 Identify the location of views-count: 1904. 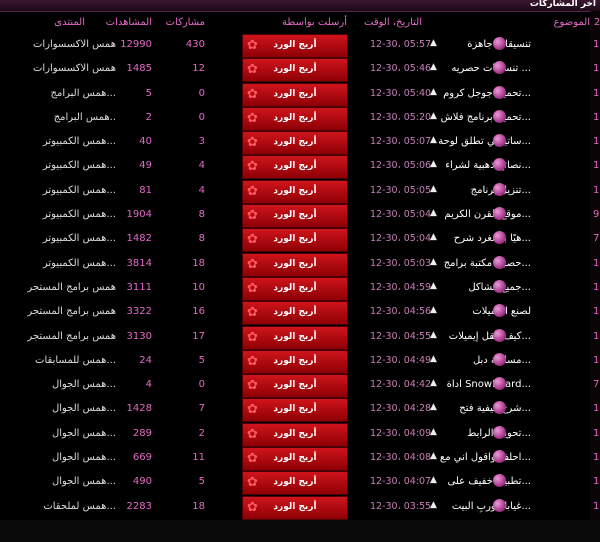
(139, 215).